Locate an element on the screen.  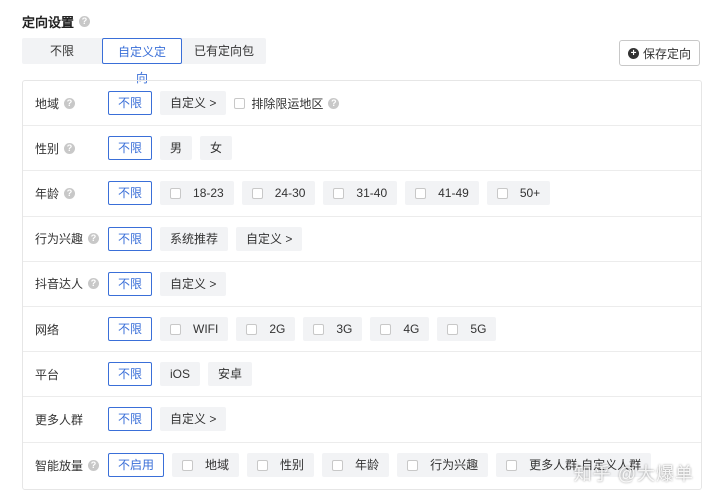
age-option-label: 50+ is located at coordinates (530, 193).